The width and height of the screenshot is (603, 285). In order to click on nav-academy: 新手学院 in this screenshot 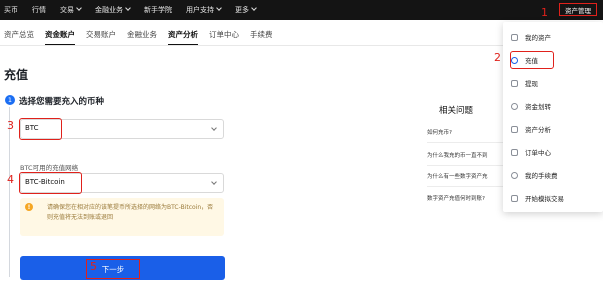, I will do `click(158, 10)`.